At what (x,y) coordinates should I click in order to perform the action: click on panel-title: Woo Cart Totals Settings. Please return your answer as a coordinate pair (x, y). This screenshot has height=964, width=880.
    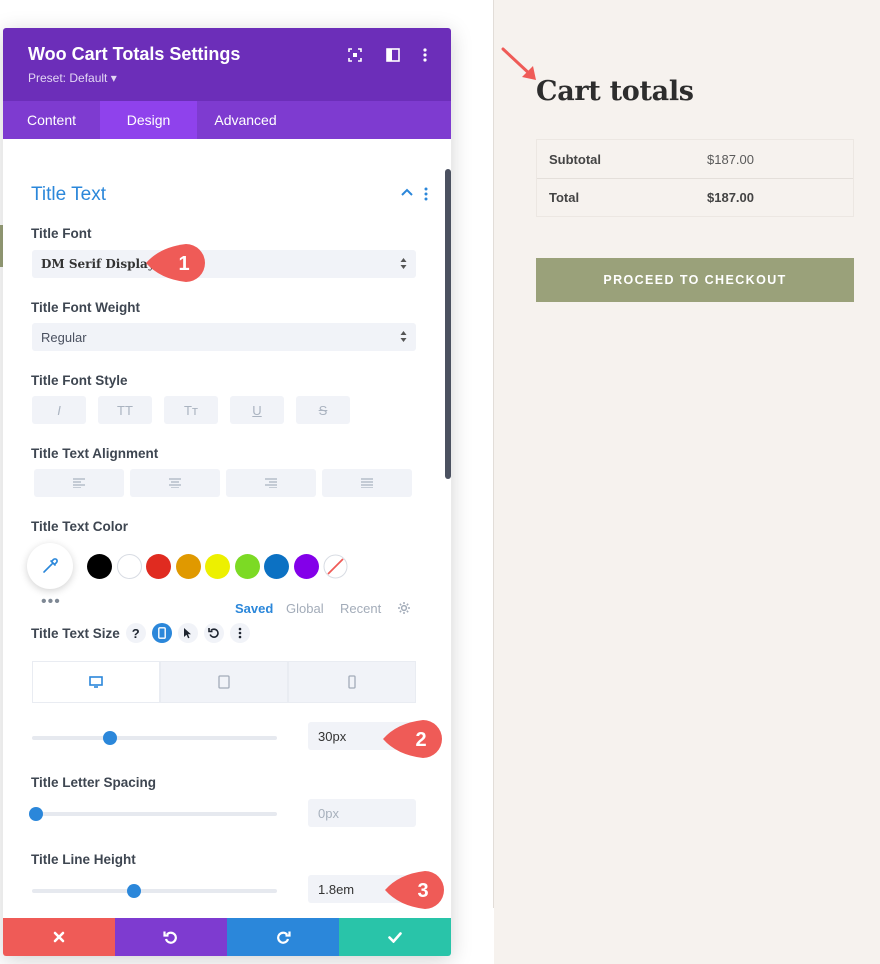
    Looking at the image, I should click on (134, 54).